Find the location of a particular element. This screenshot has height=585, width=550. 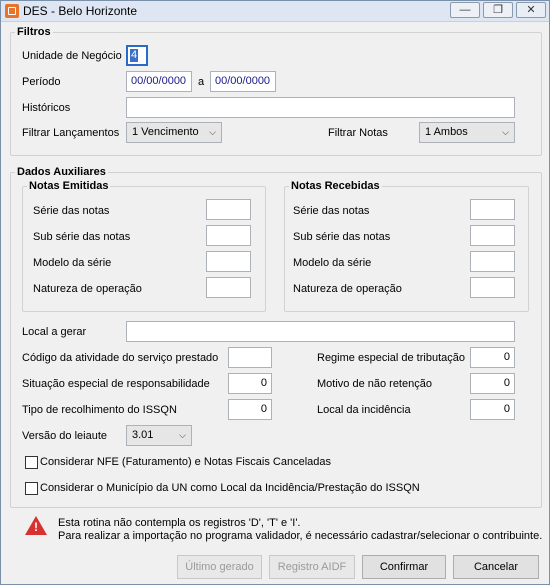

unidade-input: 4 is located at coordinates (137, 55).